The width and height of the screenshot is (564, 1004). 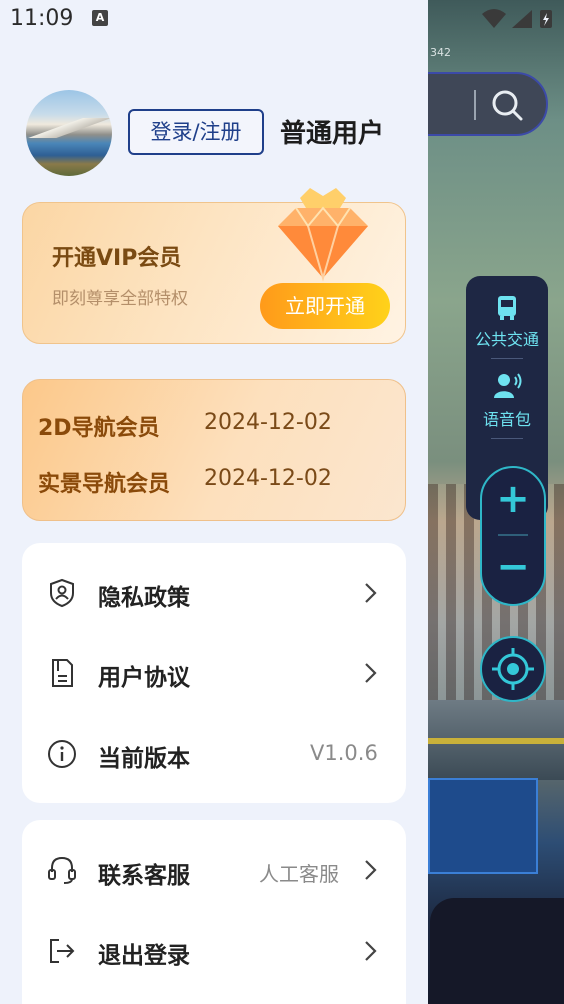 What do you see at coordinates (144, 876) in the screenshot?
I see `menu-label-contact-support: 联系客服` at bounding box center [144, 876].